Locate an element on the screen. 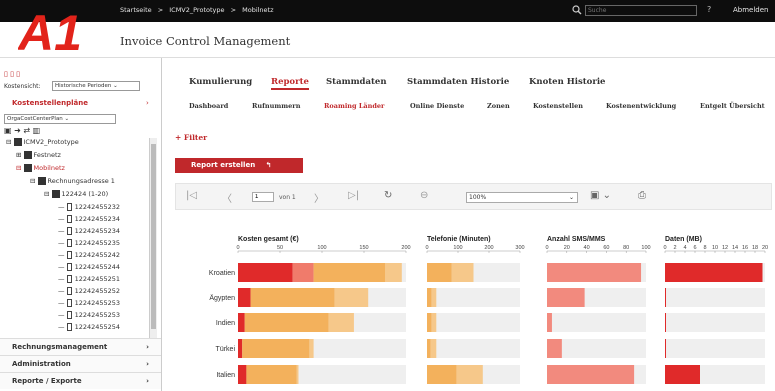 This screenshot has width=775, height=391. app-title: Invoice Control Management is located at coordinates (205, 41).